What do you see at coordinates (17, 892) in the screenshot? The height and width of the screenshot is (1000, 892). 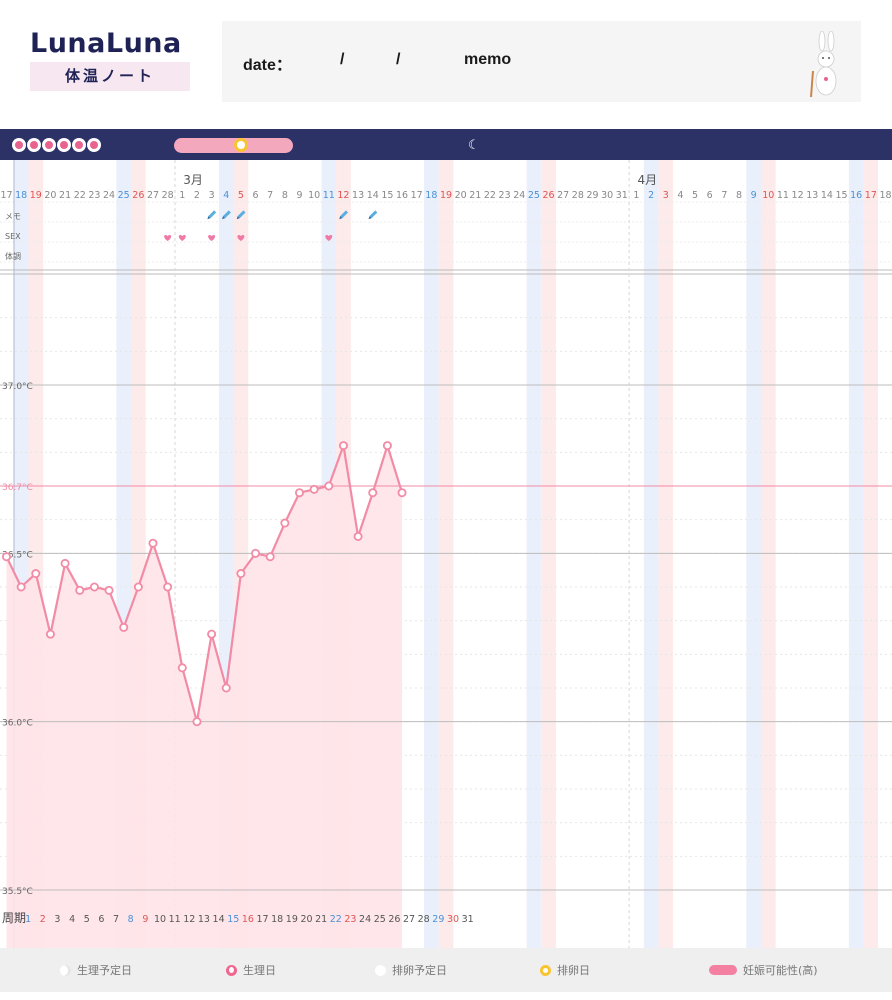 I see `y-tick-label: 35.5°C` at bounding box center [17, 892].